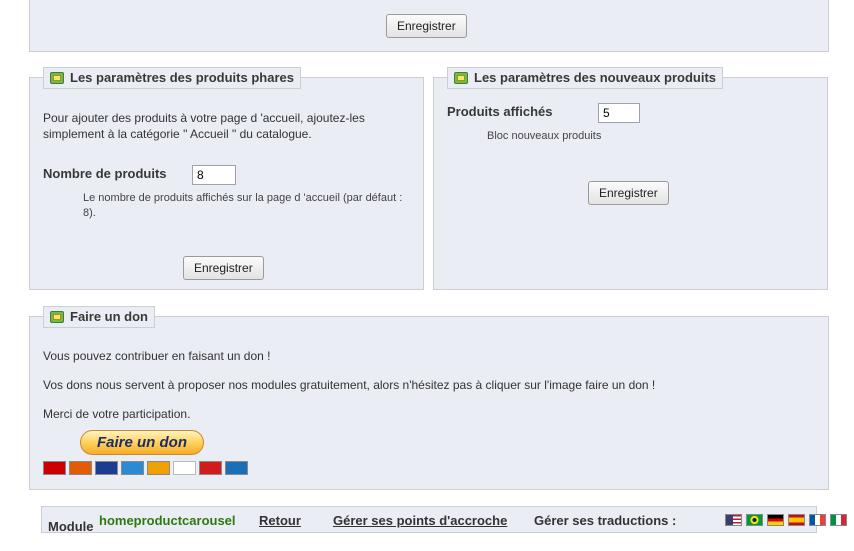 The width and height of the screenshot is (854, 551). Describe the element at coordinates (595, 77) in the screenshot. I see `legend-title: Les paramètres des nouveaux produits` at that location.